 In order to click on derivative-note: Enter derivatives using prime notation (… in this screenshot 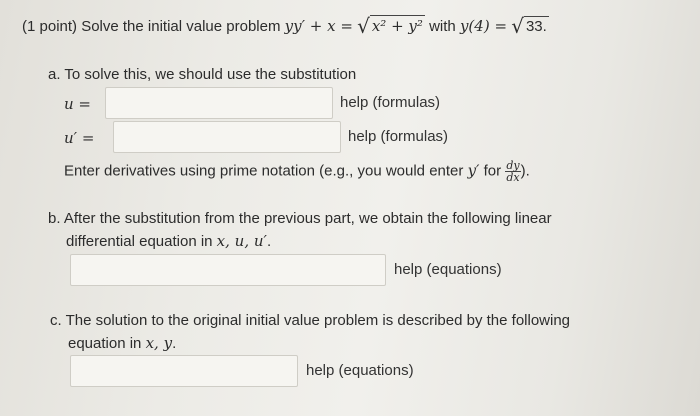, I will do `click(297, 171)`.